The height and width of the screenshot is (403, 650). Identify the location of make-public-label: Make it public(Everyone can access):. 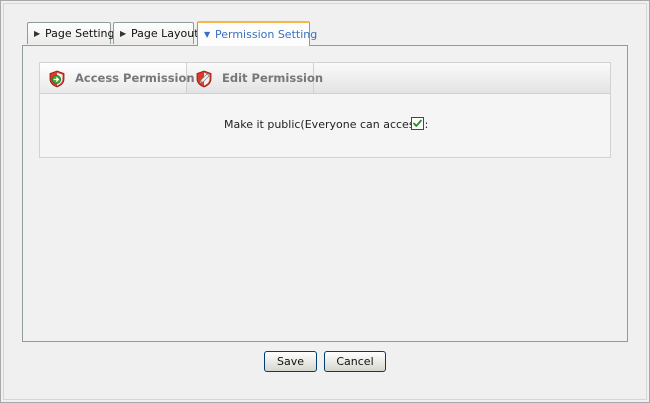
(326, 124).